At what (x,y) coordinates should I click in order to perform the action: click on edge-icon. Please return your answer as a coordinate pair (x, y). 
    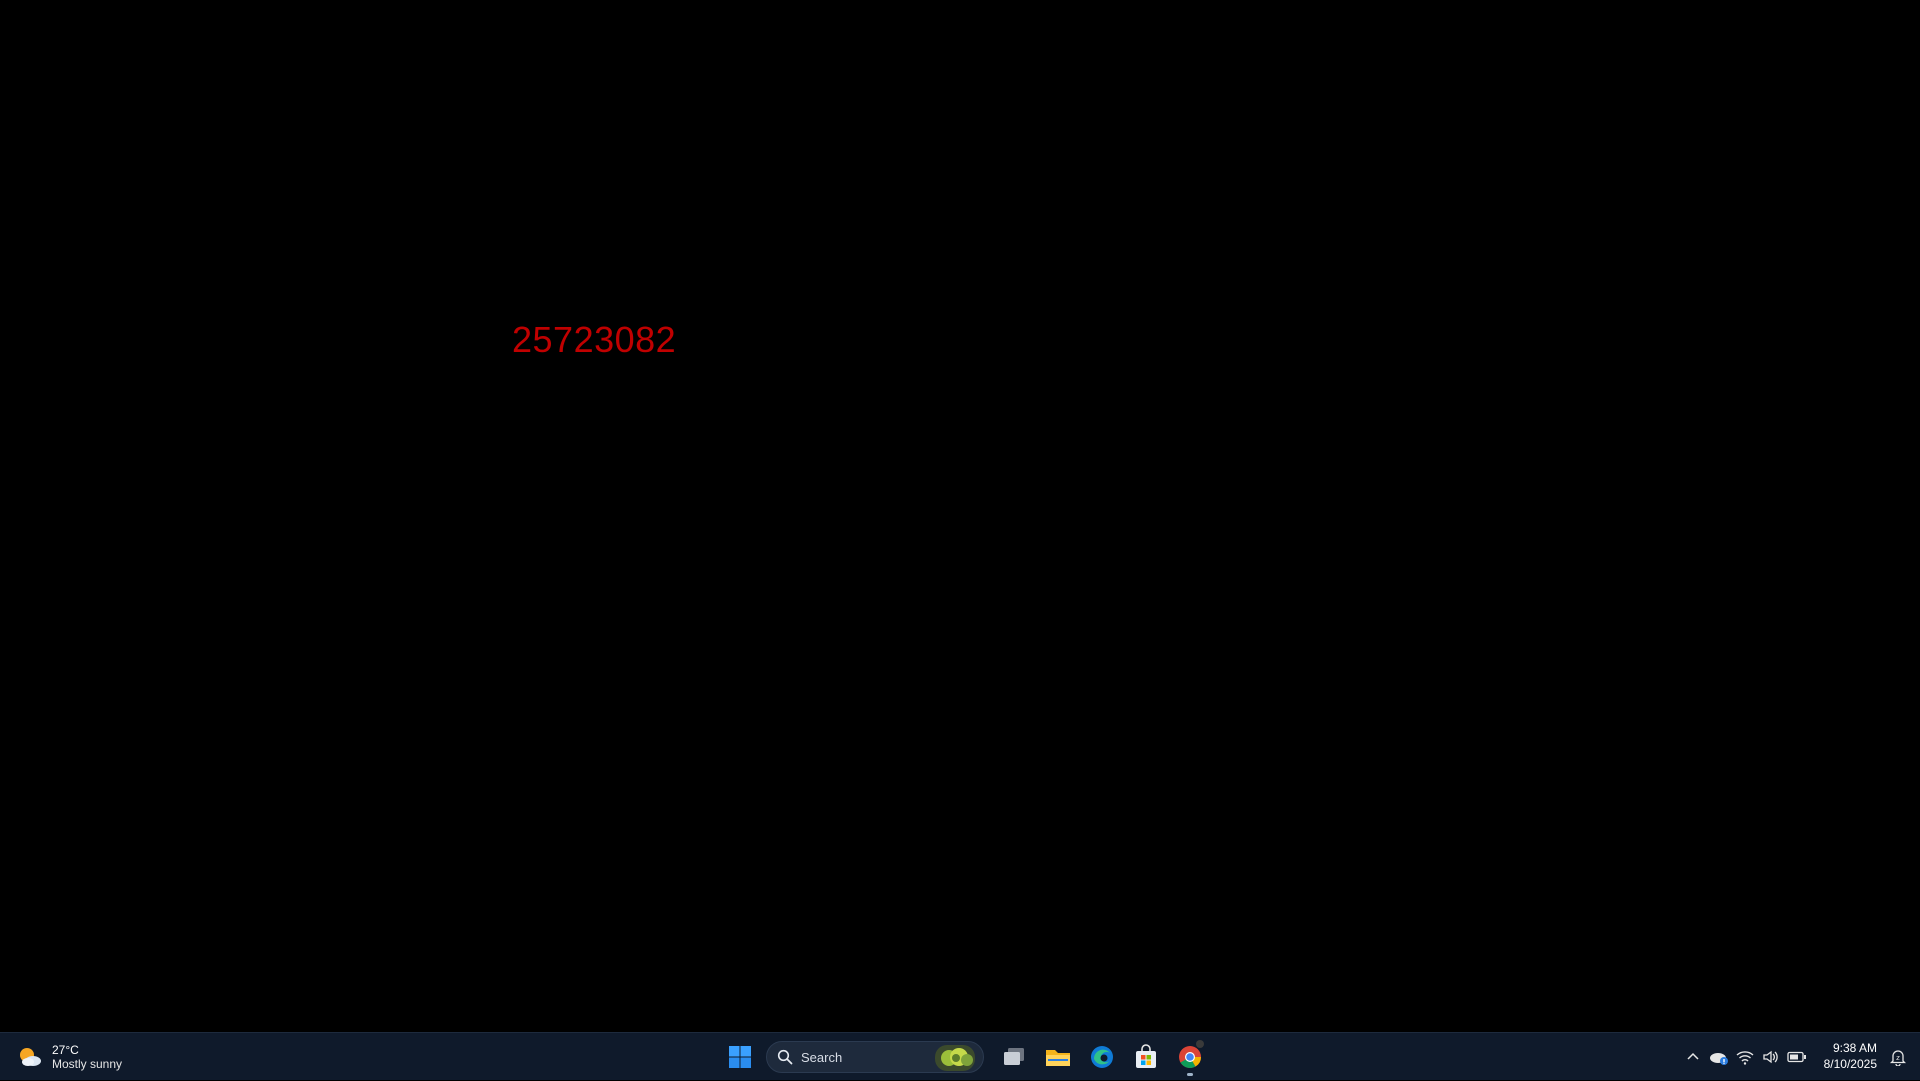
    Looking at the image, I should click on (1102, 1057).